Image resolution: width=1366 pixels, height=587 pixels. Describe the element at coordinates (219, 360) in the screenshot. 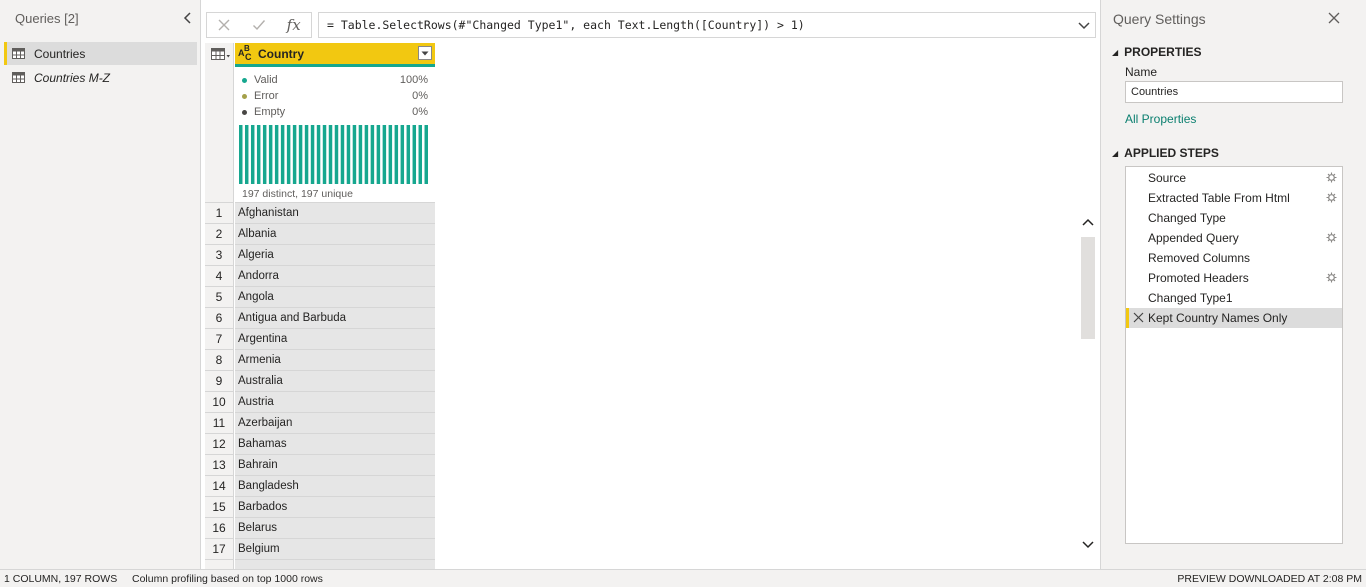

I see `row-number: 8` at that location.